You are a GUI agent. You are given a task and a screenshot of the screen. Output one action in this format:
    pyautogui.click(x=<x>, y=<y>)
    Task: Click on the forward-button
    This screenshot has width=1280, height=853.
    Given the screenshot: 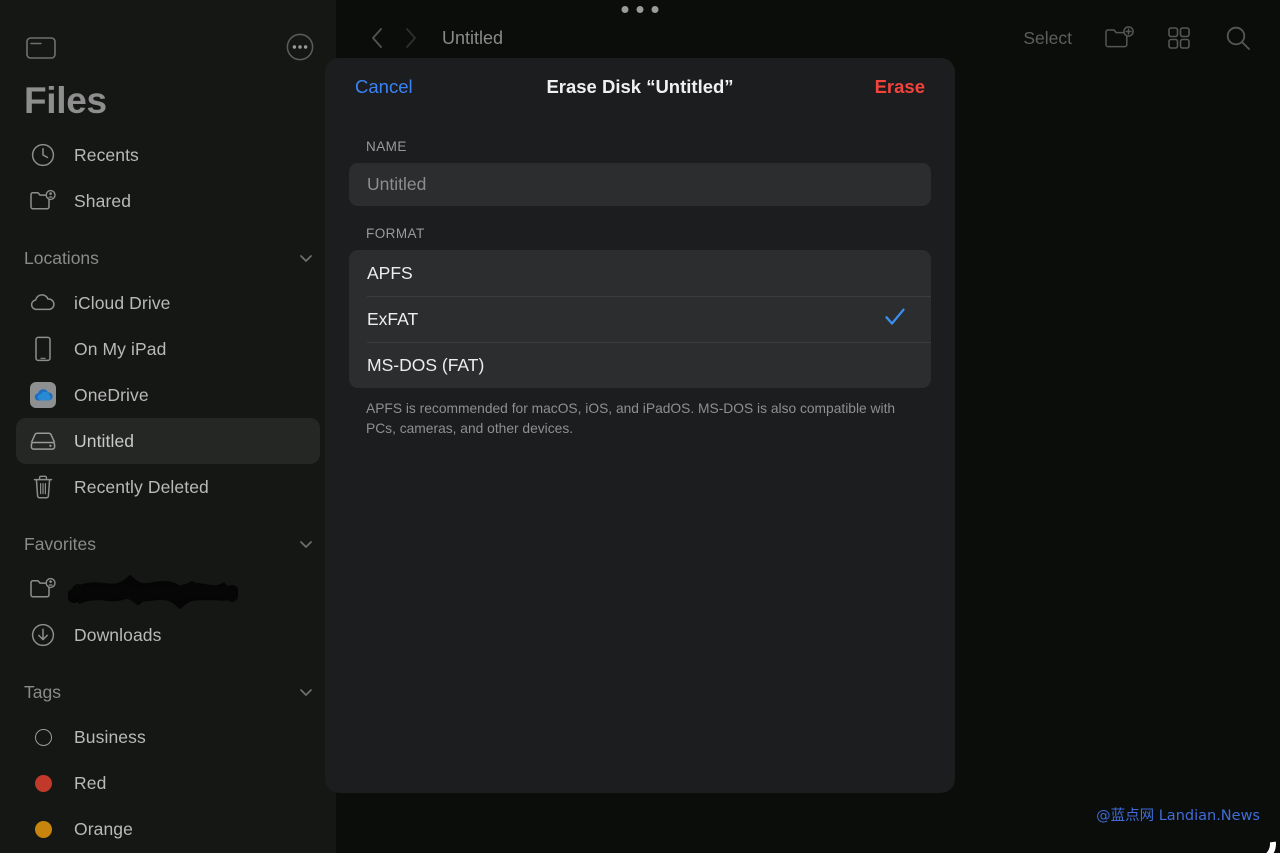 What is the action you would take?
    pyautogui.click(x=411, y=38)
    